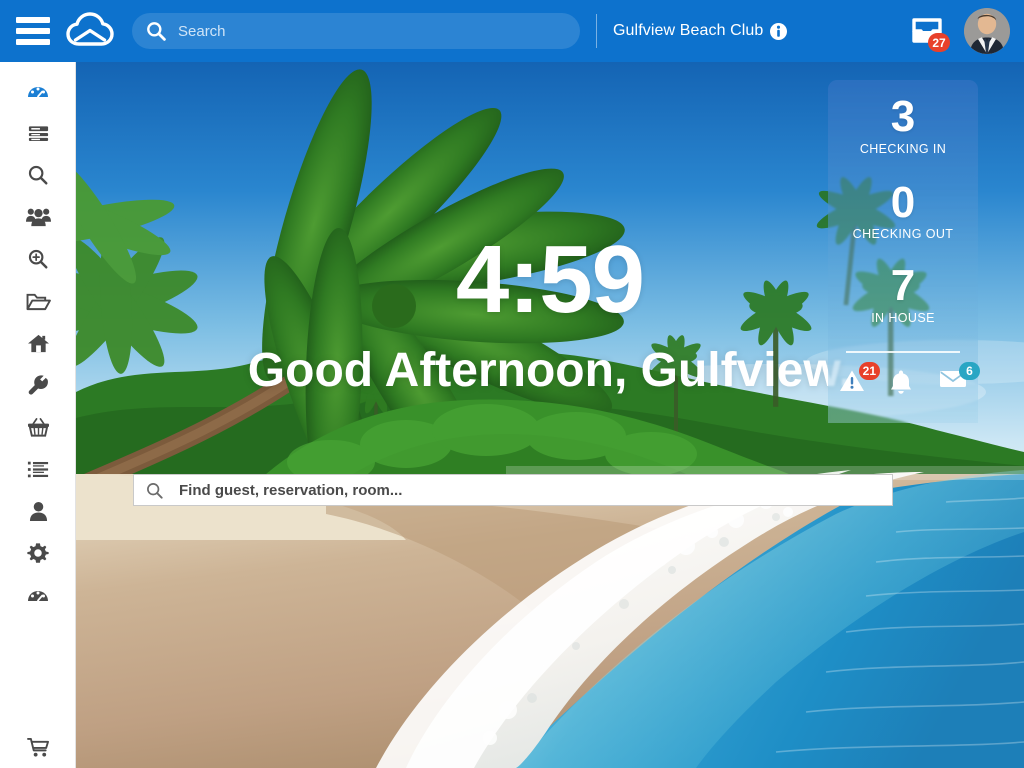 The width and height of the screenshot is (1024, 768). Describe the element at coordinates (596, 31) in the screenshot. I see `header-divider` at that location.